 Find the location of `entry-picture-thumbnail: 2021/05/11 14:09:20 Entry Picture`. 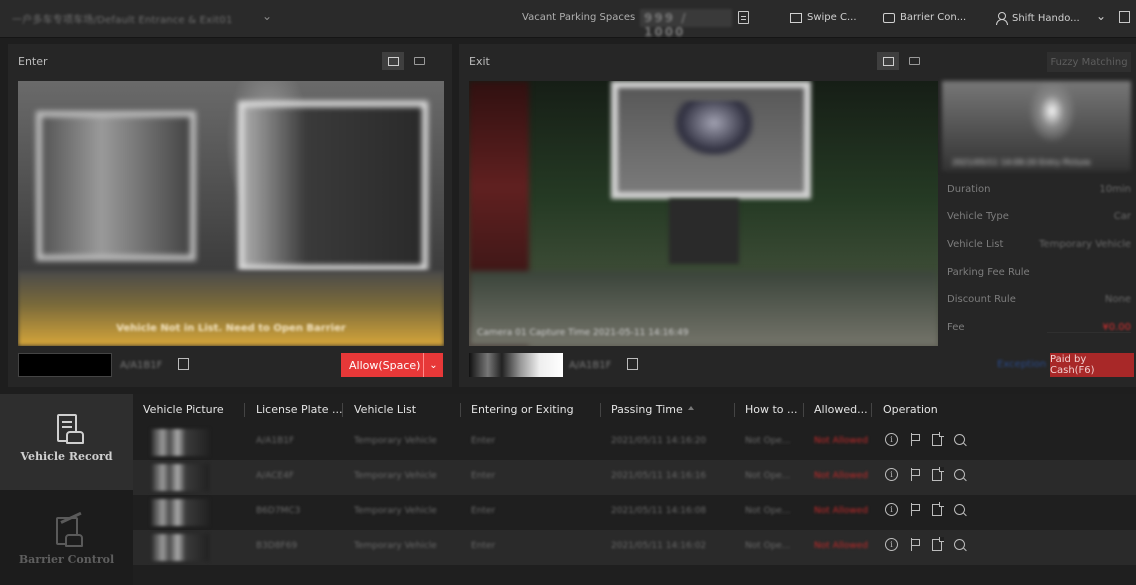

entry-picture-thumbnail: 2021/05/11 14:09:20 Entry Picture is located at coordinates (1036, 126).